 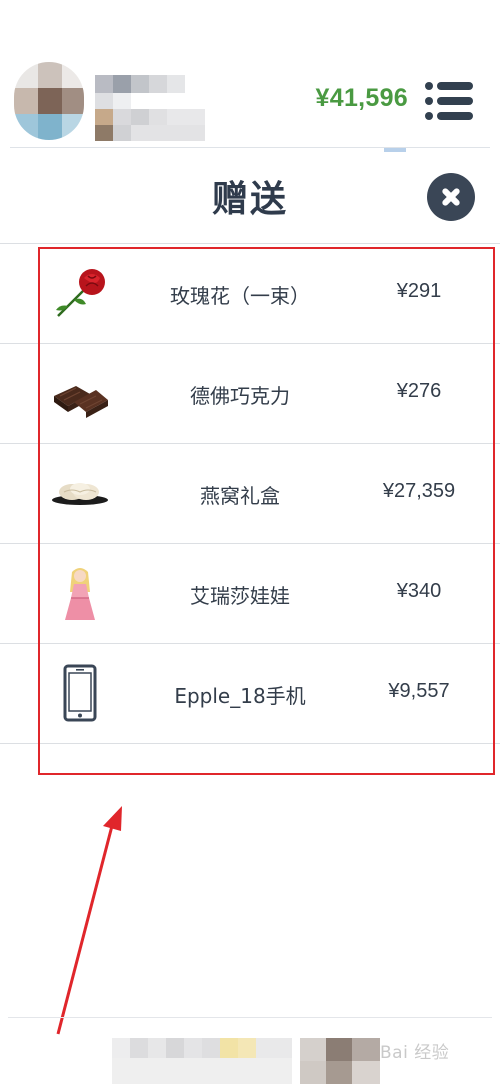 What do you see at coordinates (202, 1061) in the screenshot?
I see `footer-pixelated` at bounding box center [202, 1061].